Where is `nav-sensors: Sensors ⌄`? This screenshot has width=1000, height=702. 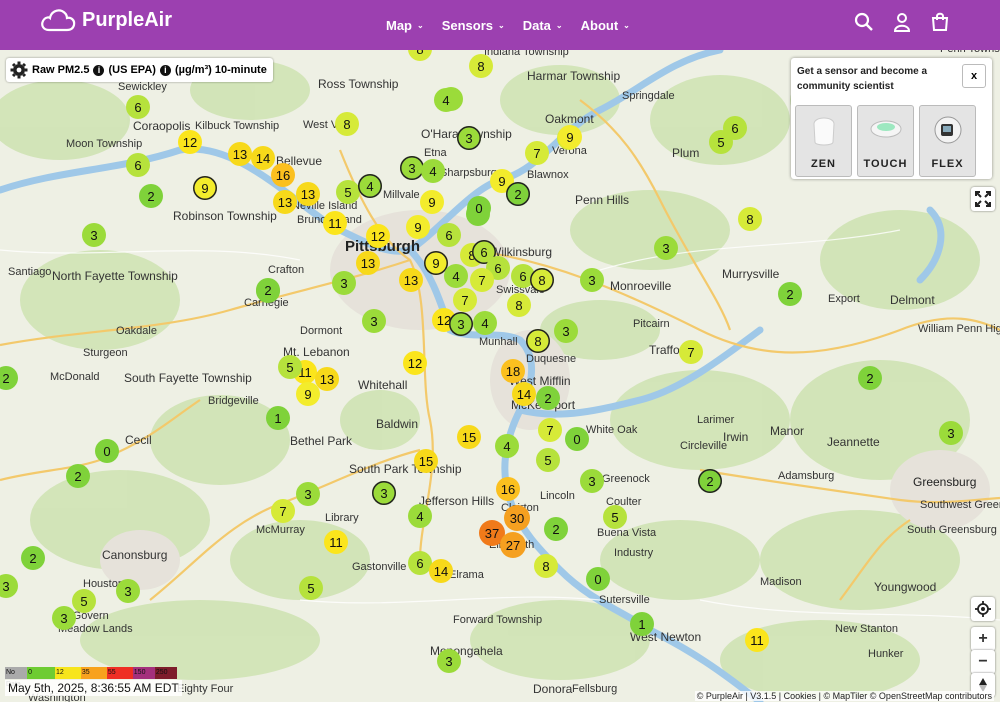
nav-sensors: Sensors ⌄ is located at coordinates (473, 25).